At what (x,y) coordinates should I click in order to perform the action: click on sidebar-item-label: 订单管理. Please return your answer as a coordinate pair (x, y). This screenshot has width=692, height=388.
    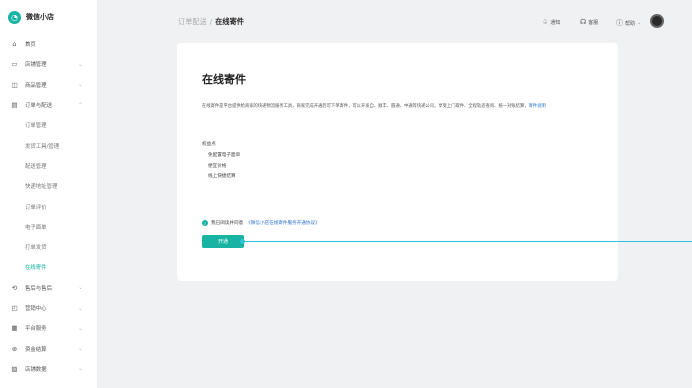
    Looking at the image, I should click on (36, 126).